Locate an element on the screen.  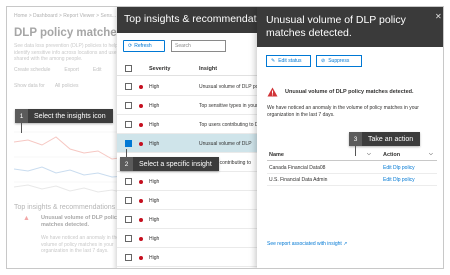
insights-panel-title: Top insights & recommendations is located at coordinates (200, 19).